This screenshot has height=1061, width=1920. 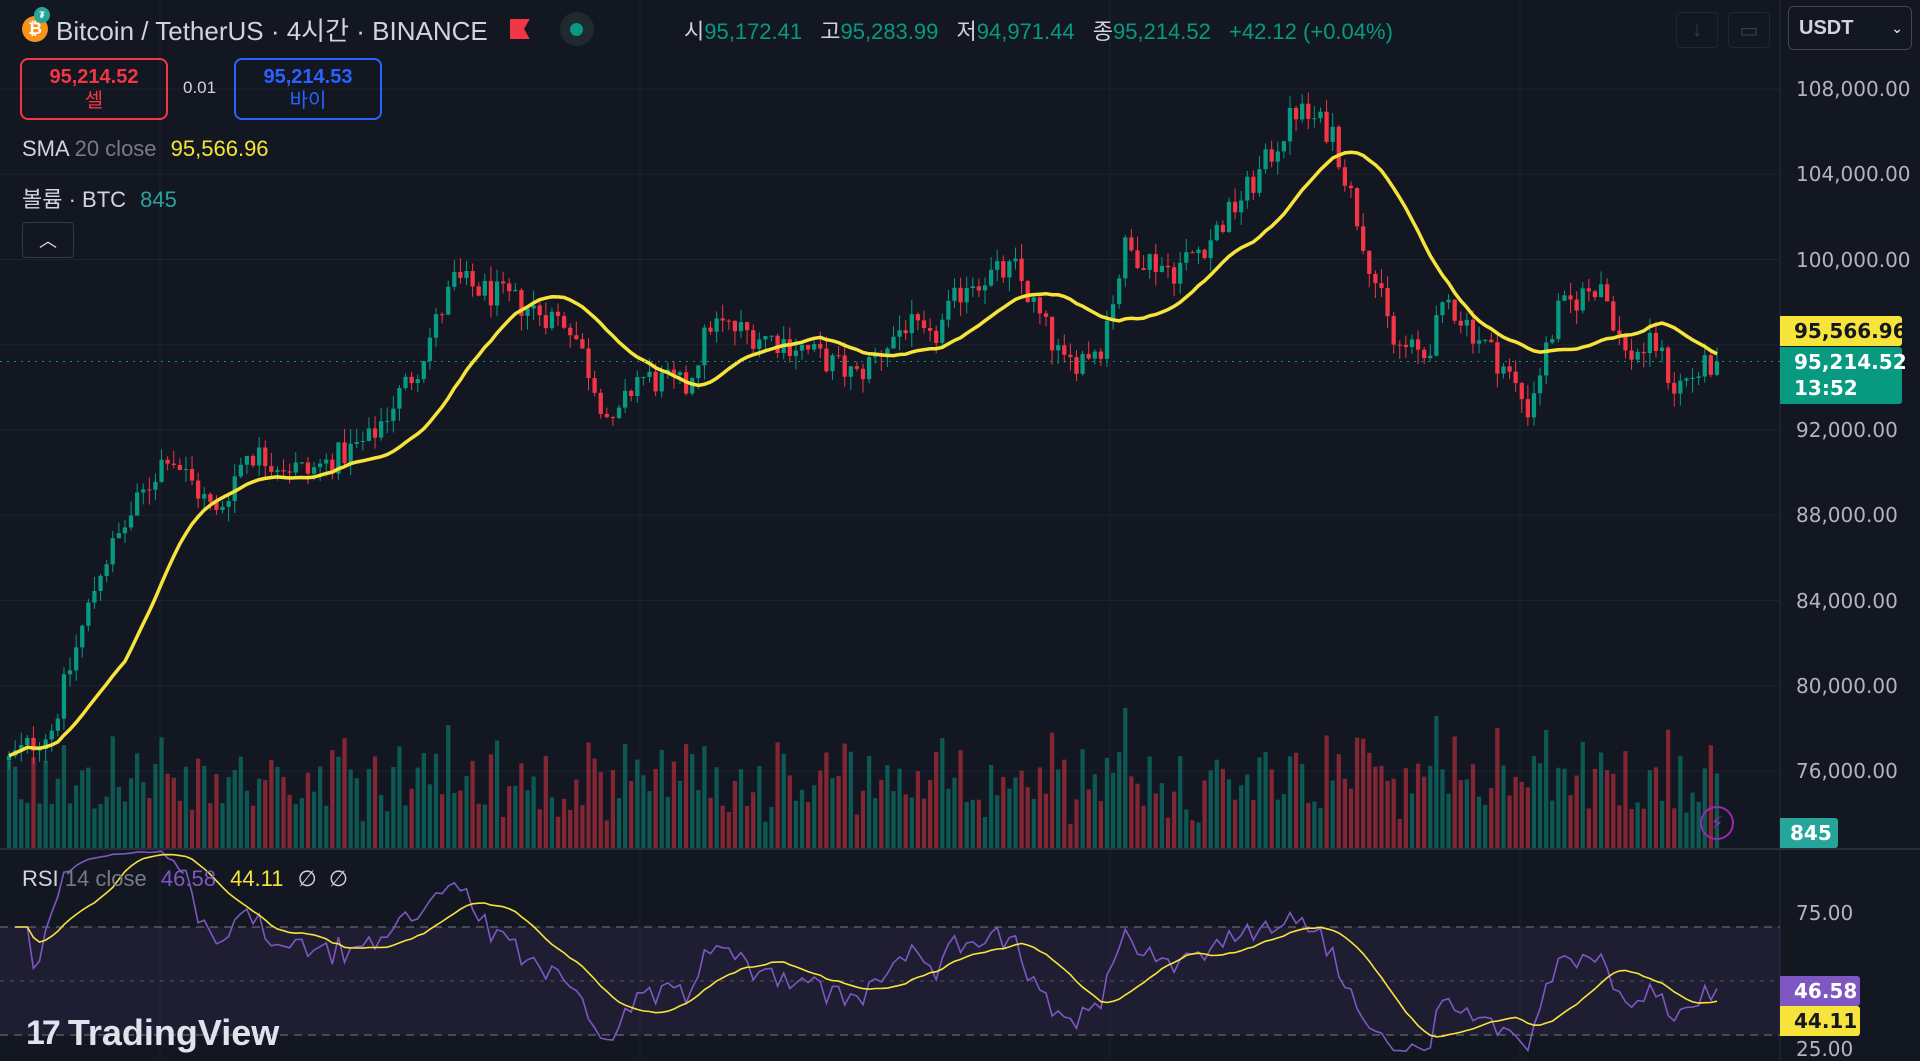 What do you see at coordinates (576, 29) in the screenshot?
I see `market-open-icon` at bounding box center [576, 29].